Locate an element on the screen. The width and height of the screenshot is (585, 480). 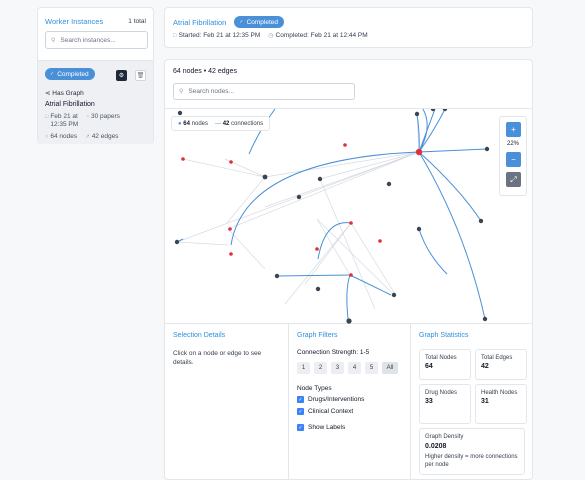
strength-option-all: All is located at coordinates (390, 368).